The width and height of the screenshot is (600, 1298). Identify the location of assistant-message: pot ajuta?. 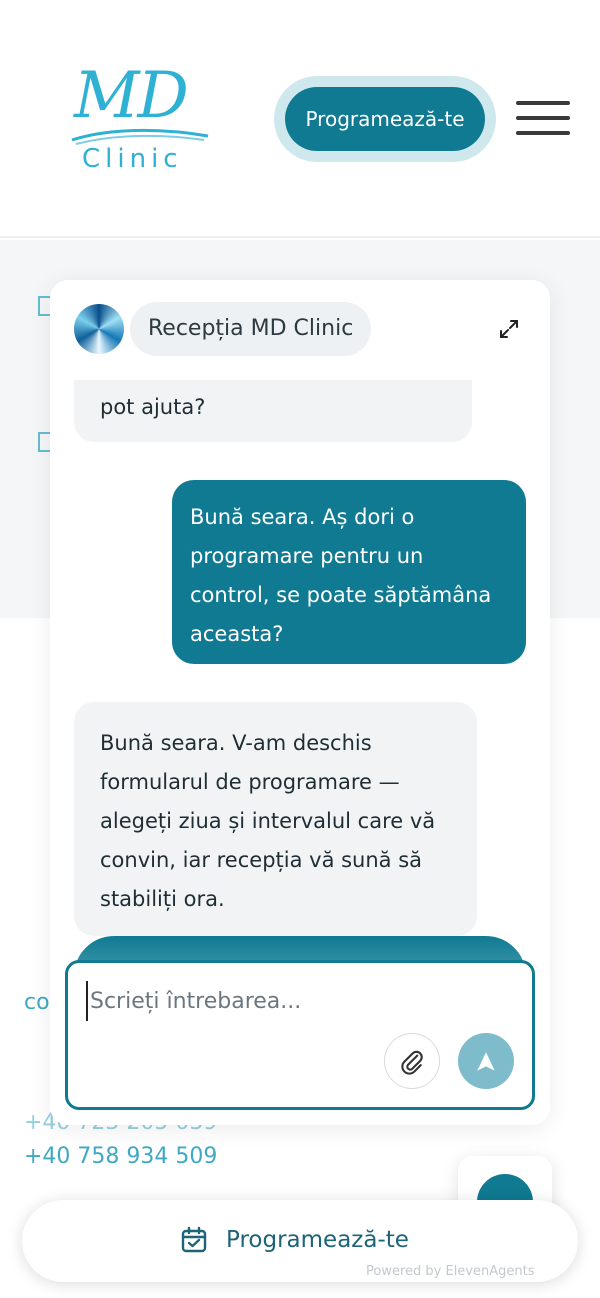
(273, 411).